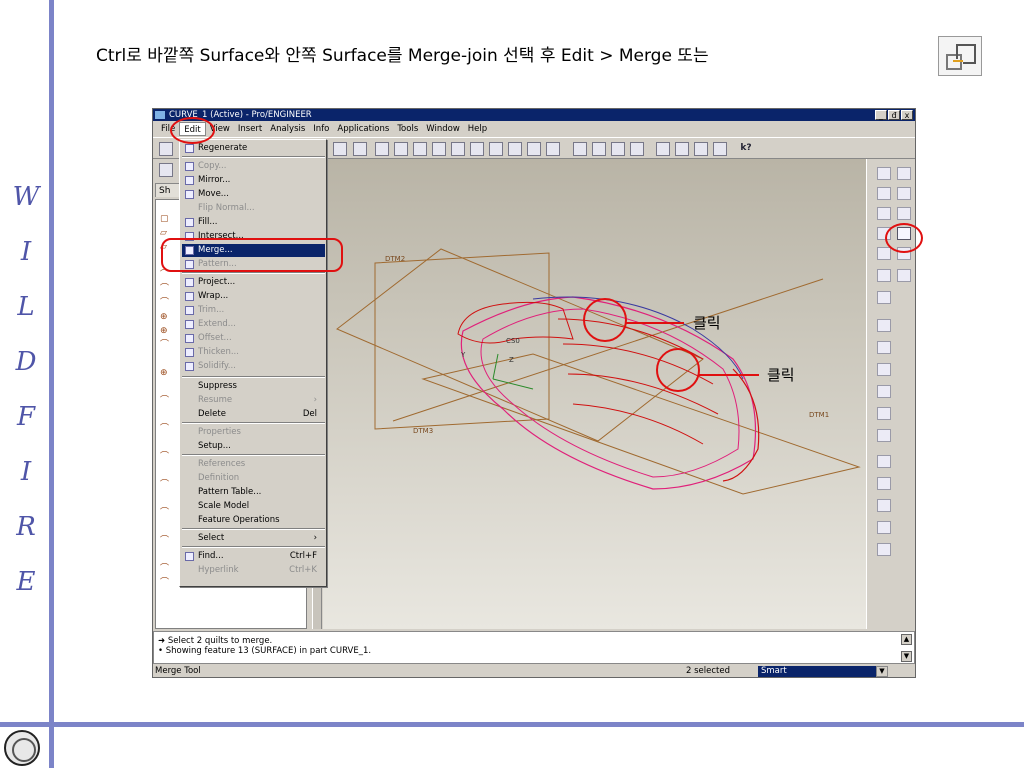 Image resolution: width=1024 pixels, height=768 pixels. Describe the element at coordinates (287, 129) in the screenshot. I see `menu-analysis: Analysis` at that location.